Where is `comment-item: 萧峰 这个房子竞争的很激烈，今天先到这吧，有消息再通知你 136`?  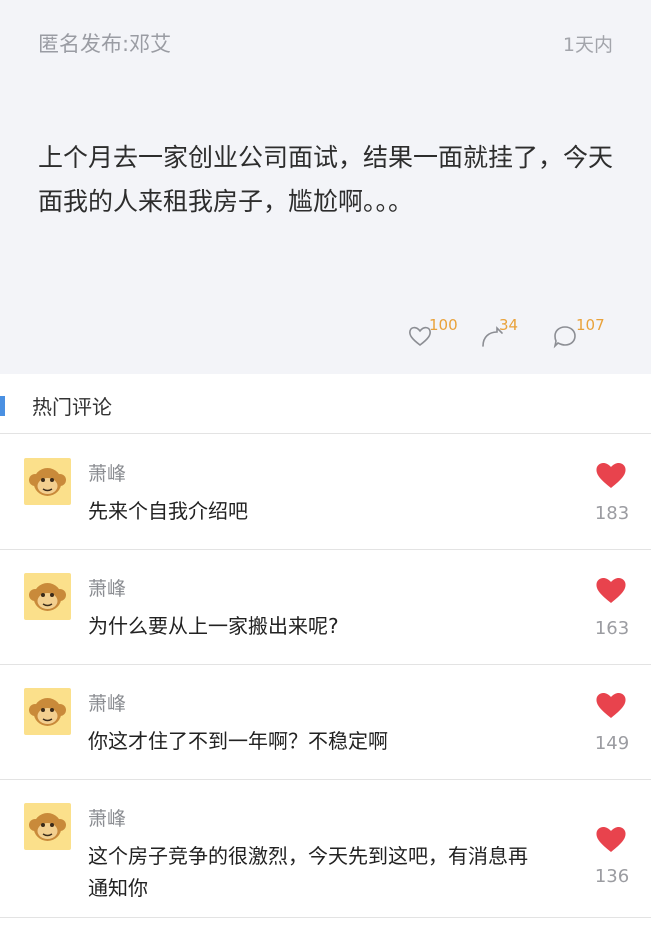 comment-item: 萧峰 这个房子竞争的很激烈，今天先到这吧，有消息再通知你 136 is located at coordinates (325, 849).